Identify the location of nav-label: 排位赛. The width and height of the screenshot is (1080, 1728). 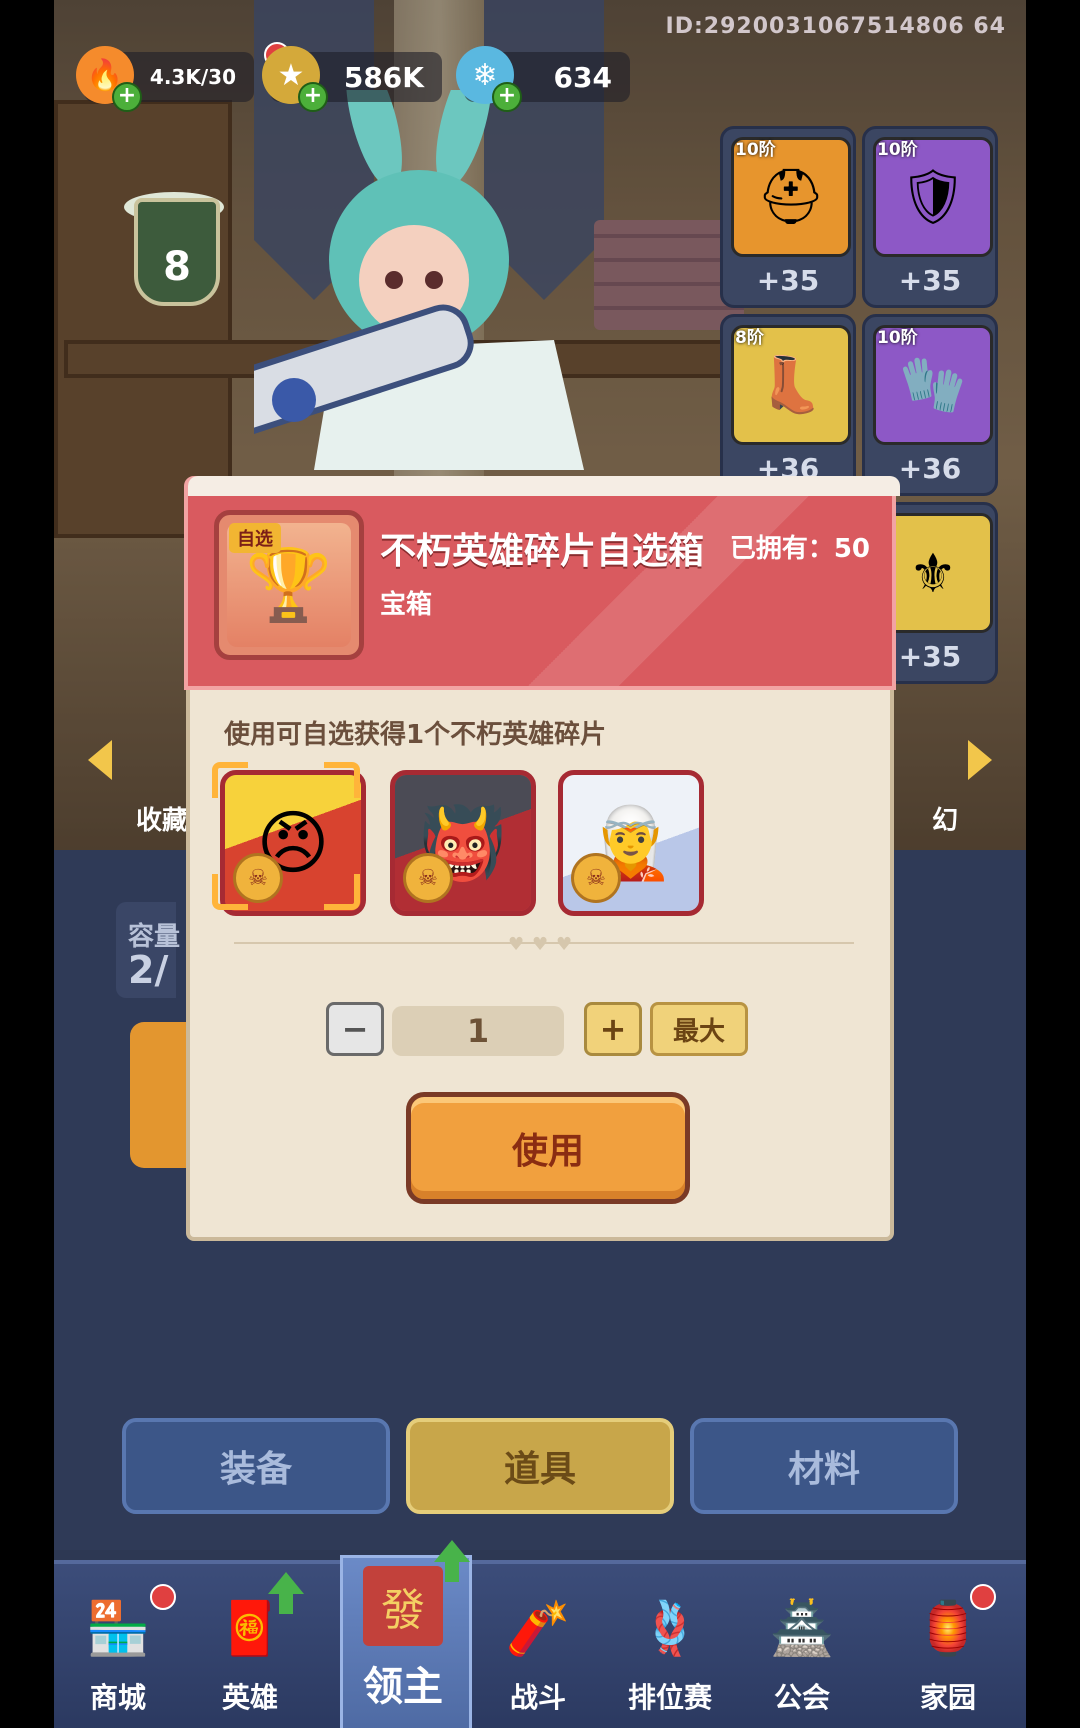
(669, 1697).